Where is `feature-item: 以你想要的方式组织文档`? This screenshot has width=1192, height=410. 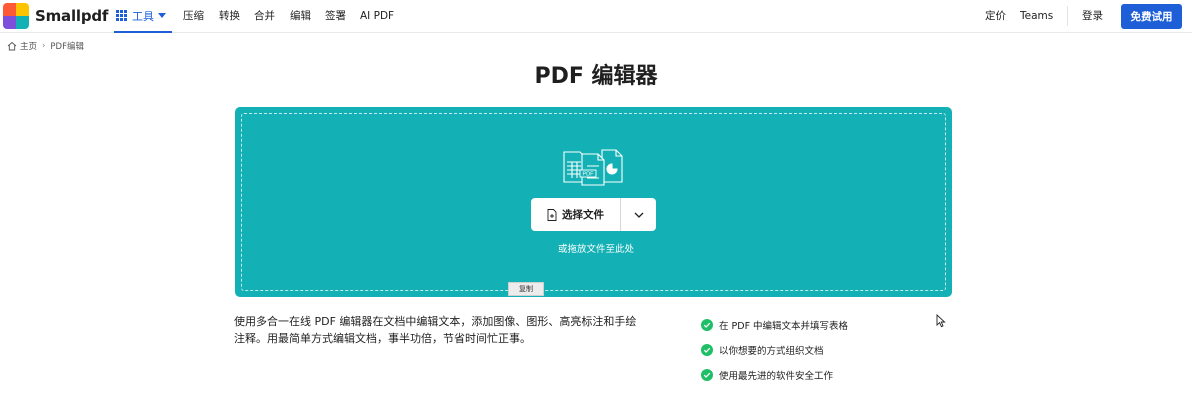
feature-item: 以你想要的方式组织文档 is located at coordinates (774, 349).